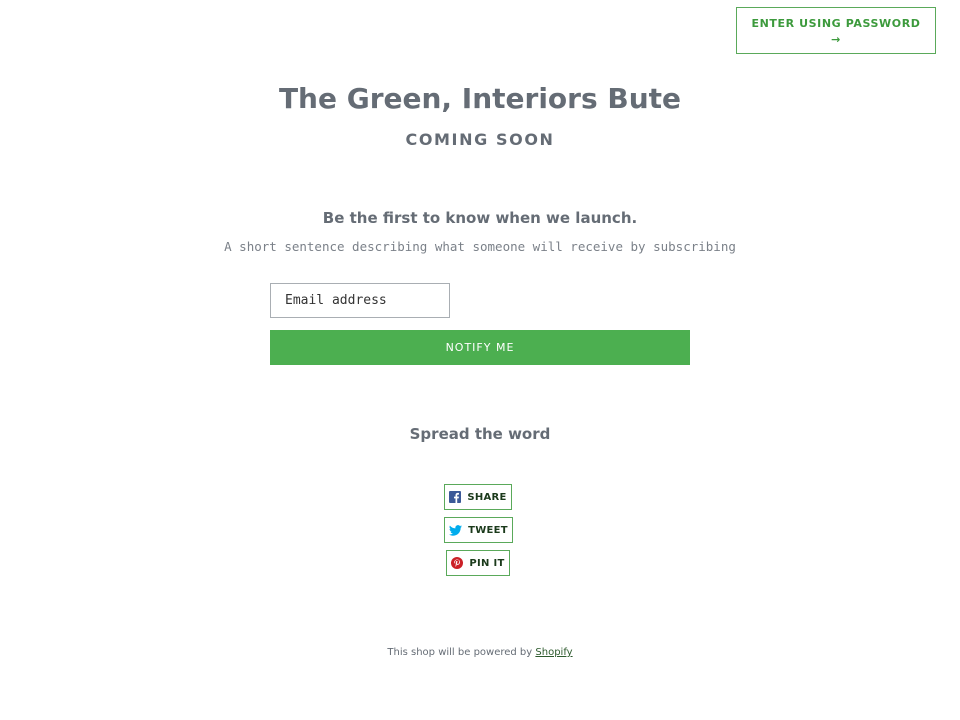 This screenshot has width=960, height=720. Describe the element at coordinates (836, 39) in the screenshot. I see `arrow-right-icon: →` at that location.